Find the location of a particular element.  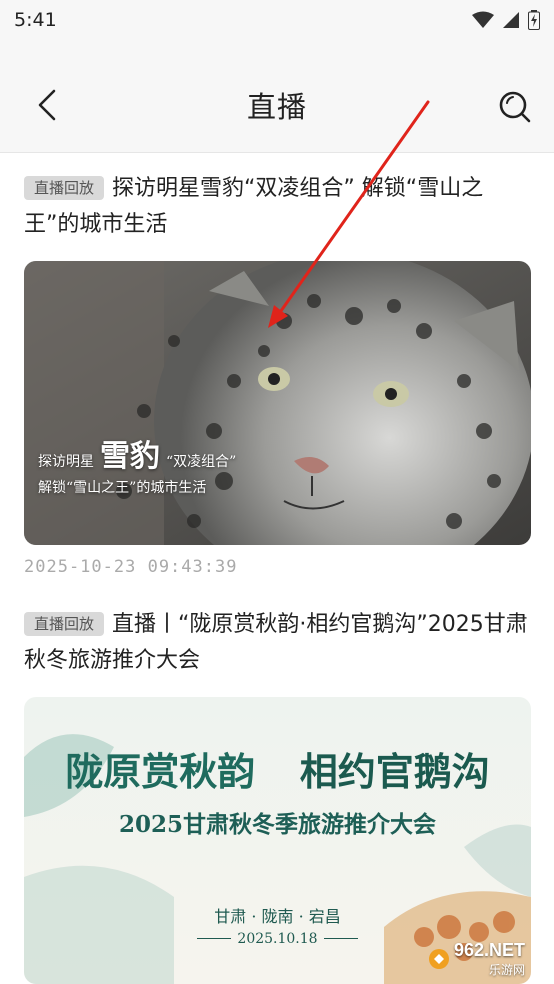

promo-headline-left: 陇原赏秋韵 is located at coordinates (160, 771).